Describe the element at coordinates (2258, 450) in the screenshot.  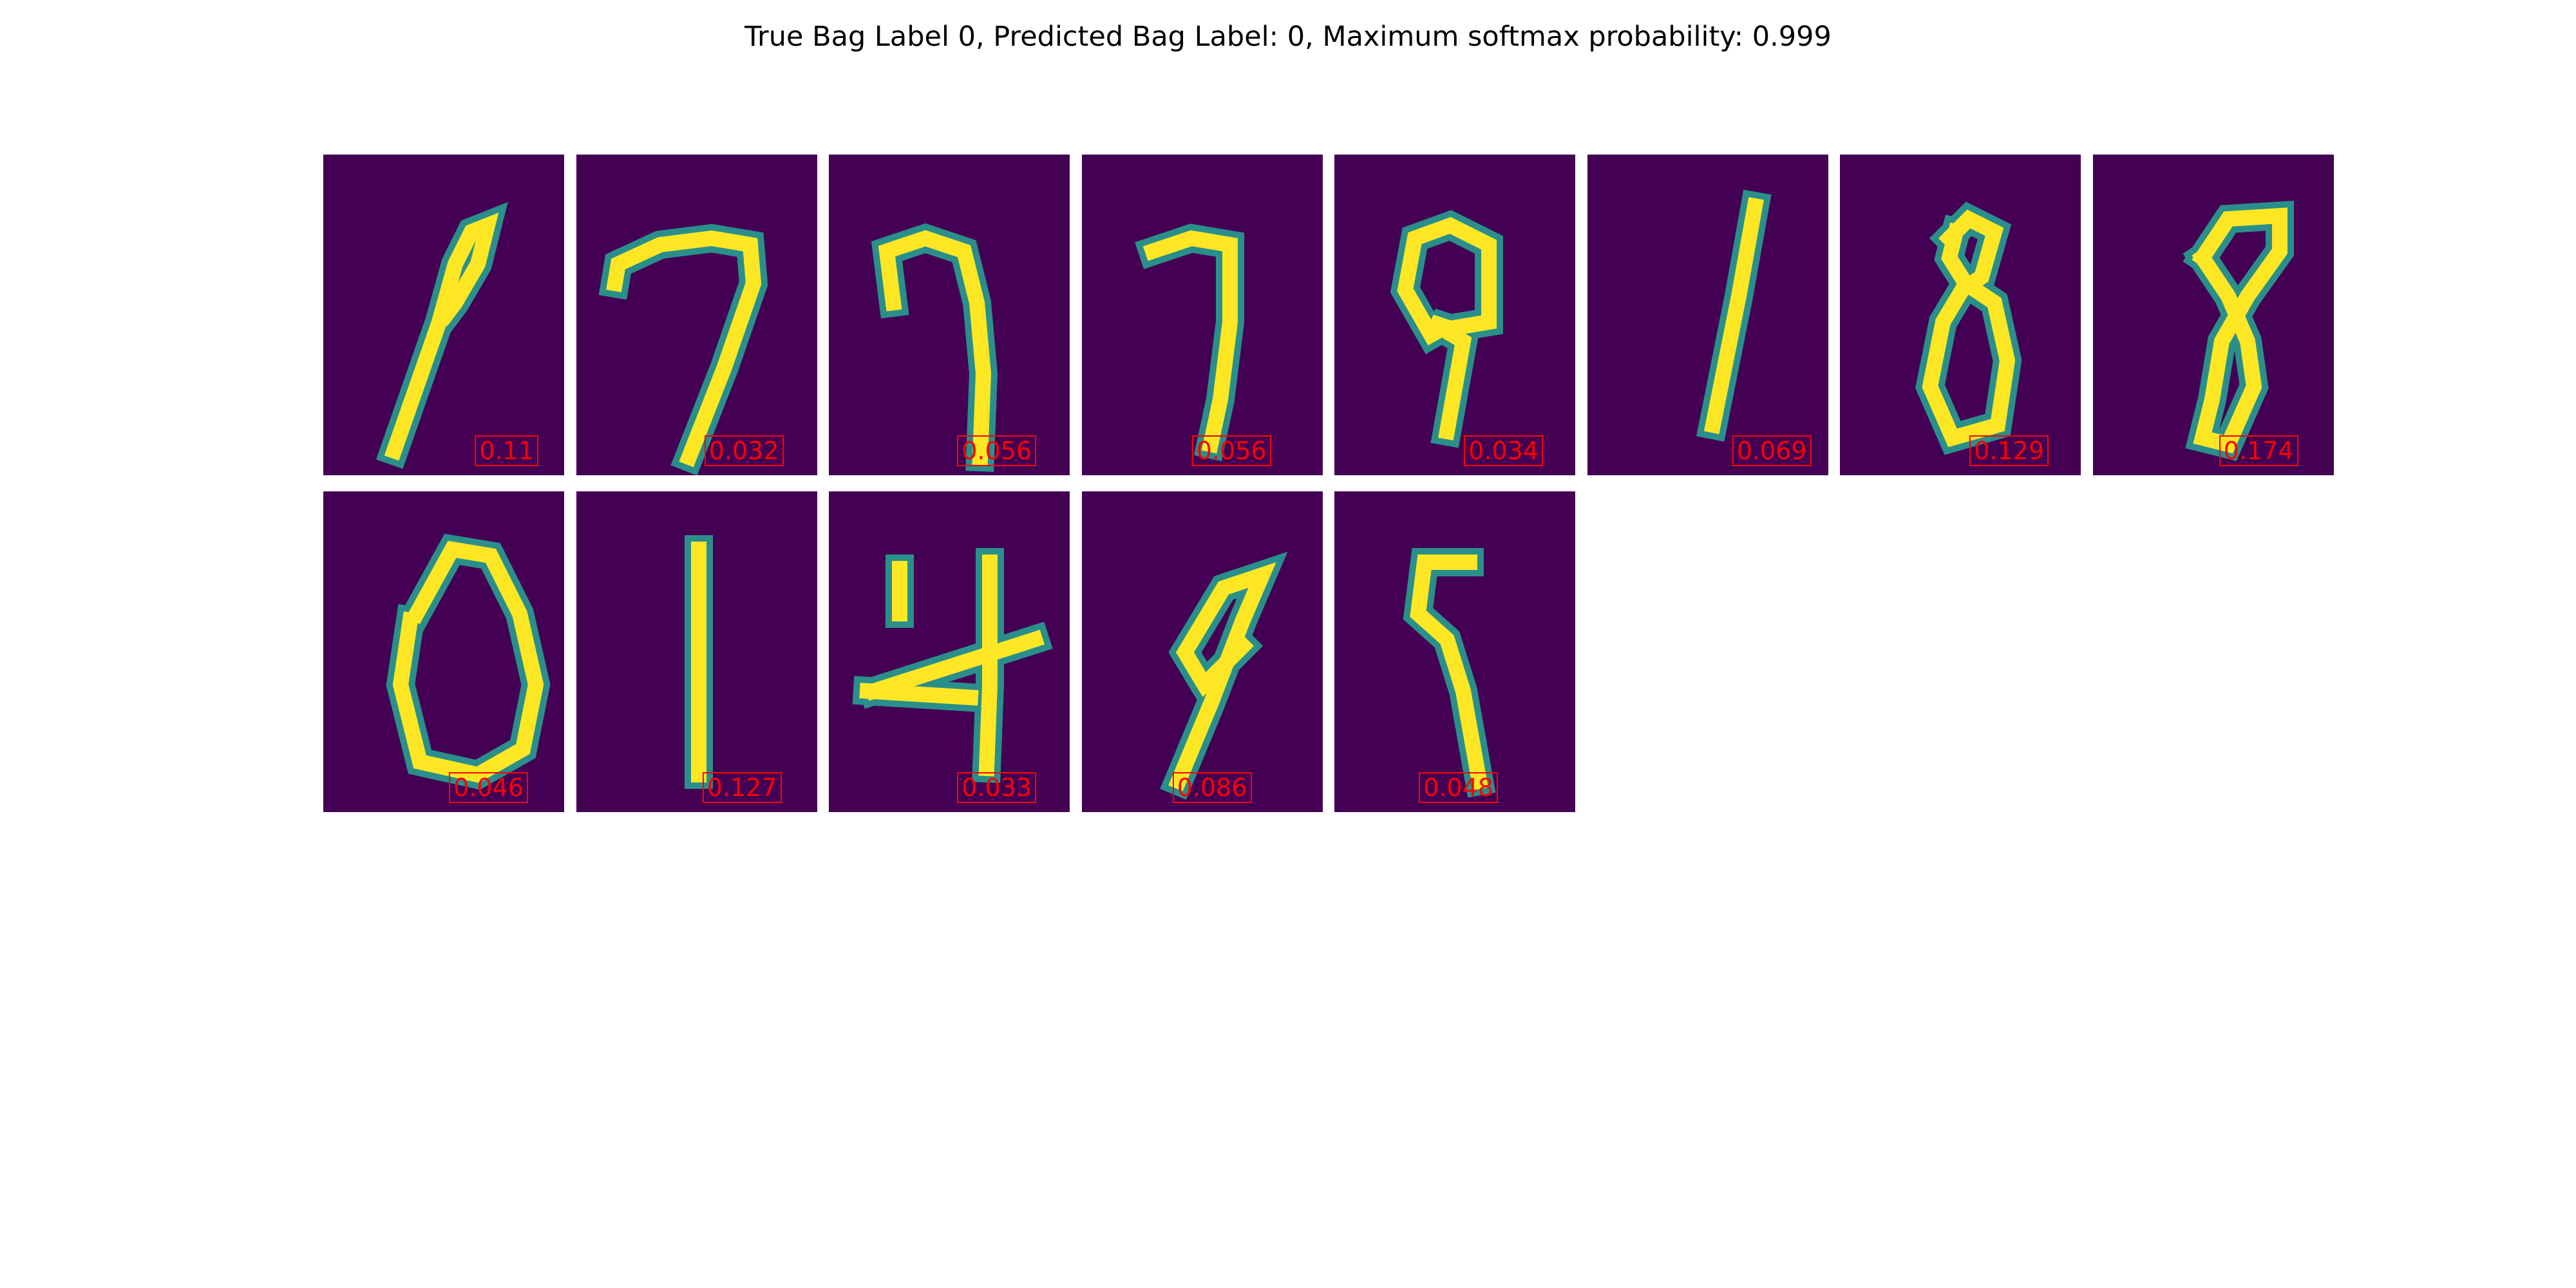
I see `attention-score-8: 0.174` at that location.